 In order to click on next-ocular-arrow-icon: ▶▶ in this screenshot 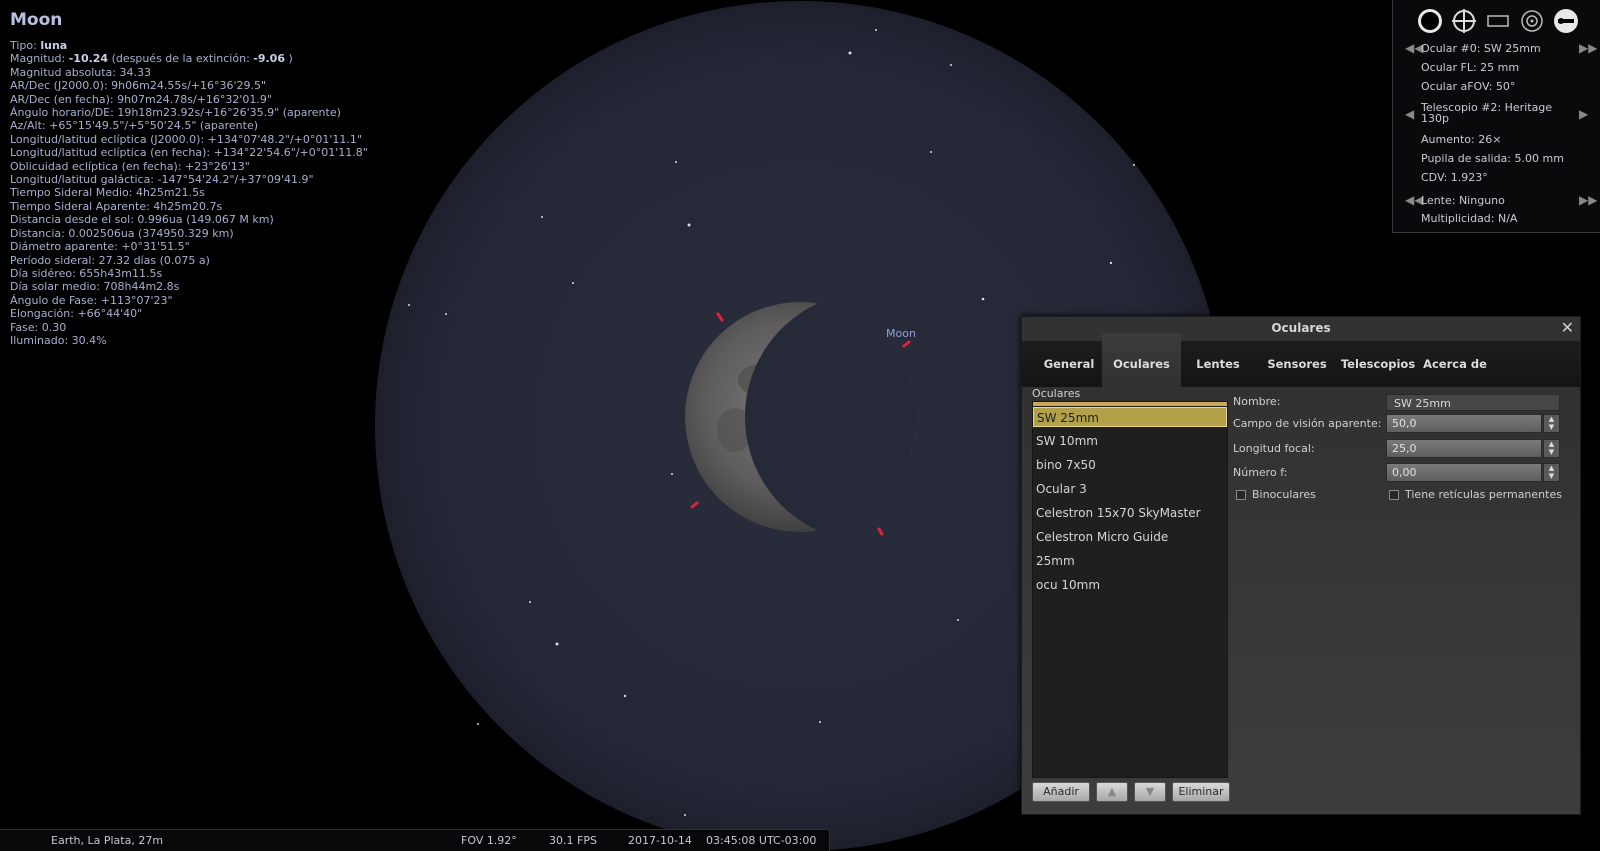, I will do `click(1588, 48)`.